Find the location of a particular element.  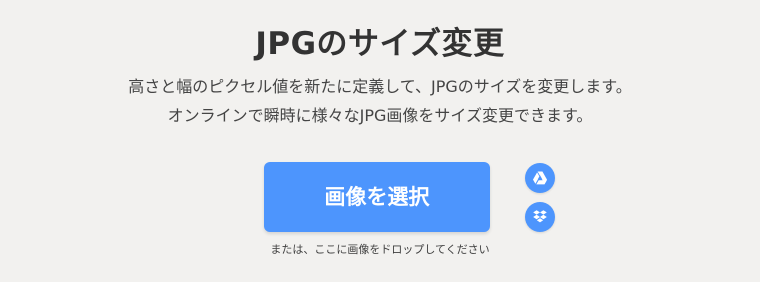

google-drive-button is located at coordinates (540, 178).